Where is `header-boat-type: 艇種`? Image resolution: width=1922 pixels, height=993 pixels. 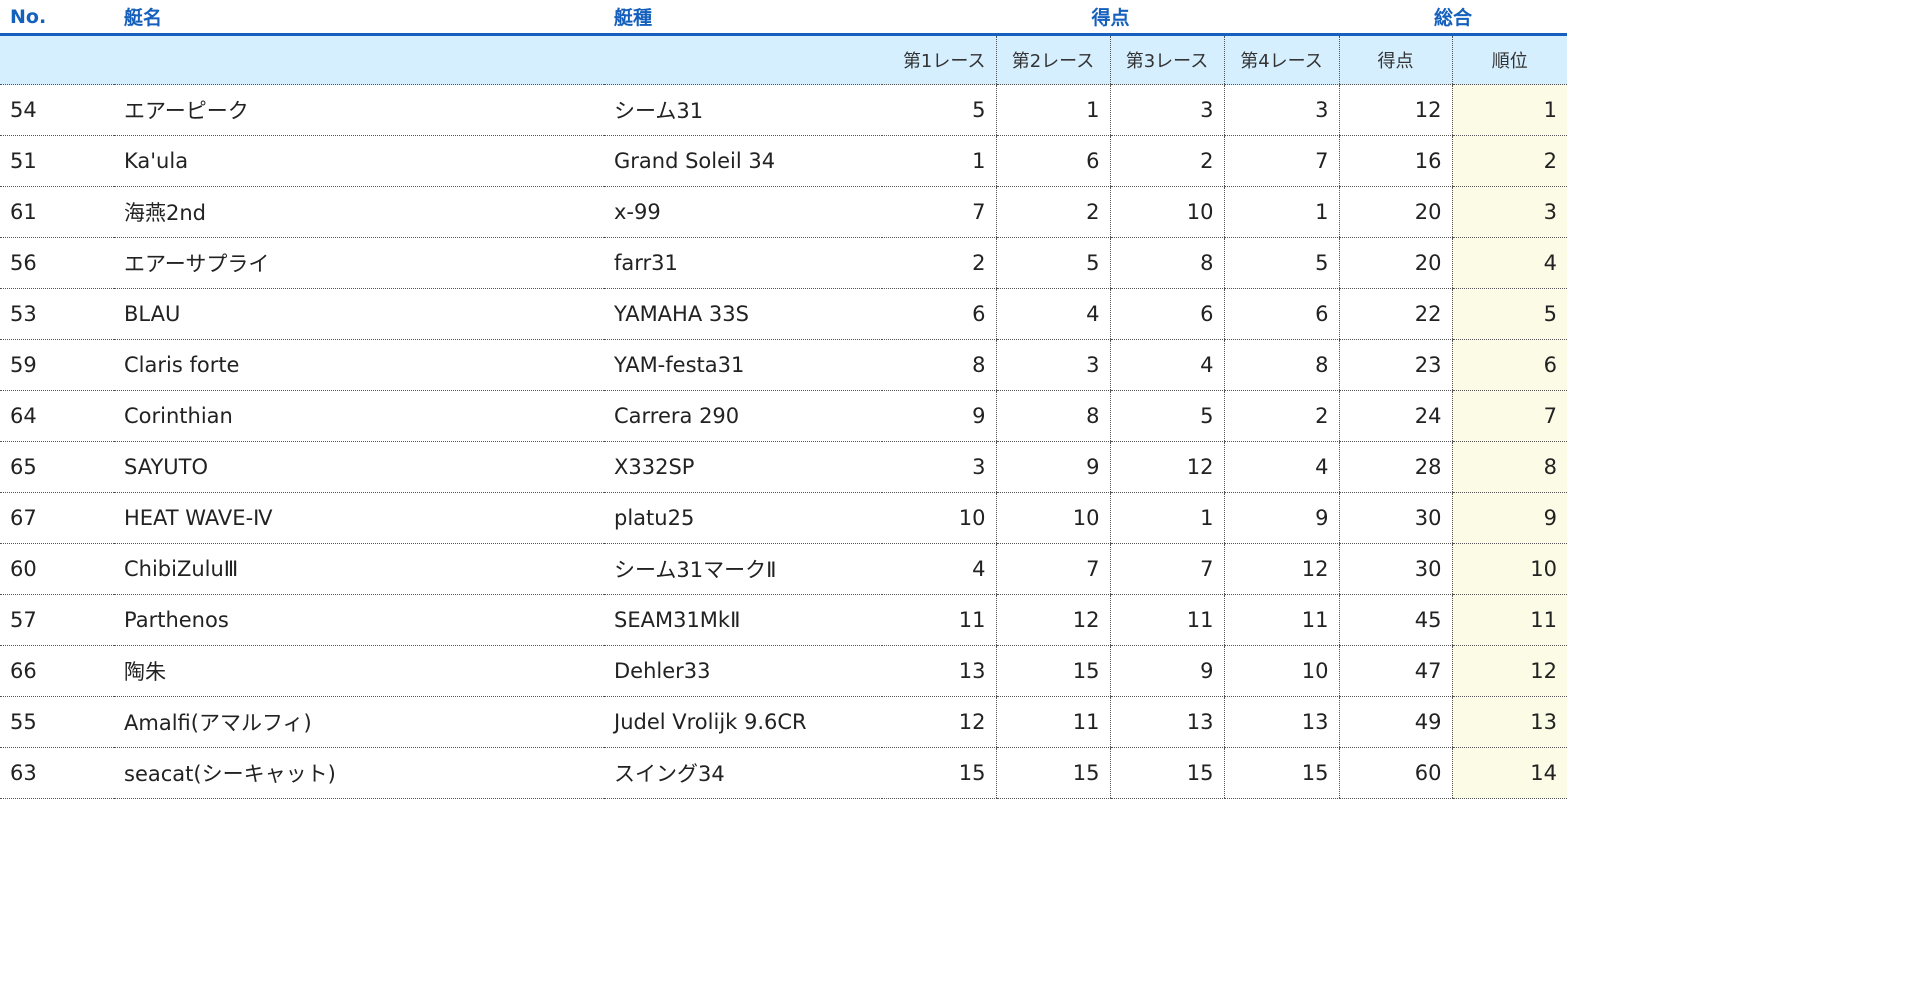 header-boat-type: 艇種 is located at coordinates (743, 18).